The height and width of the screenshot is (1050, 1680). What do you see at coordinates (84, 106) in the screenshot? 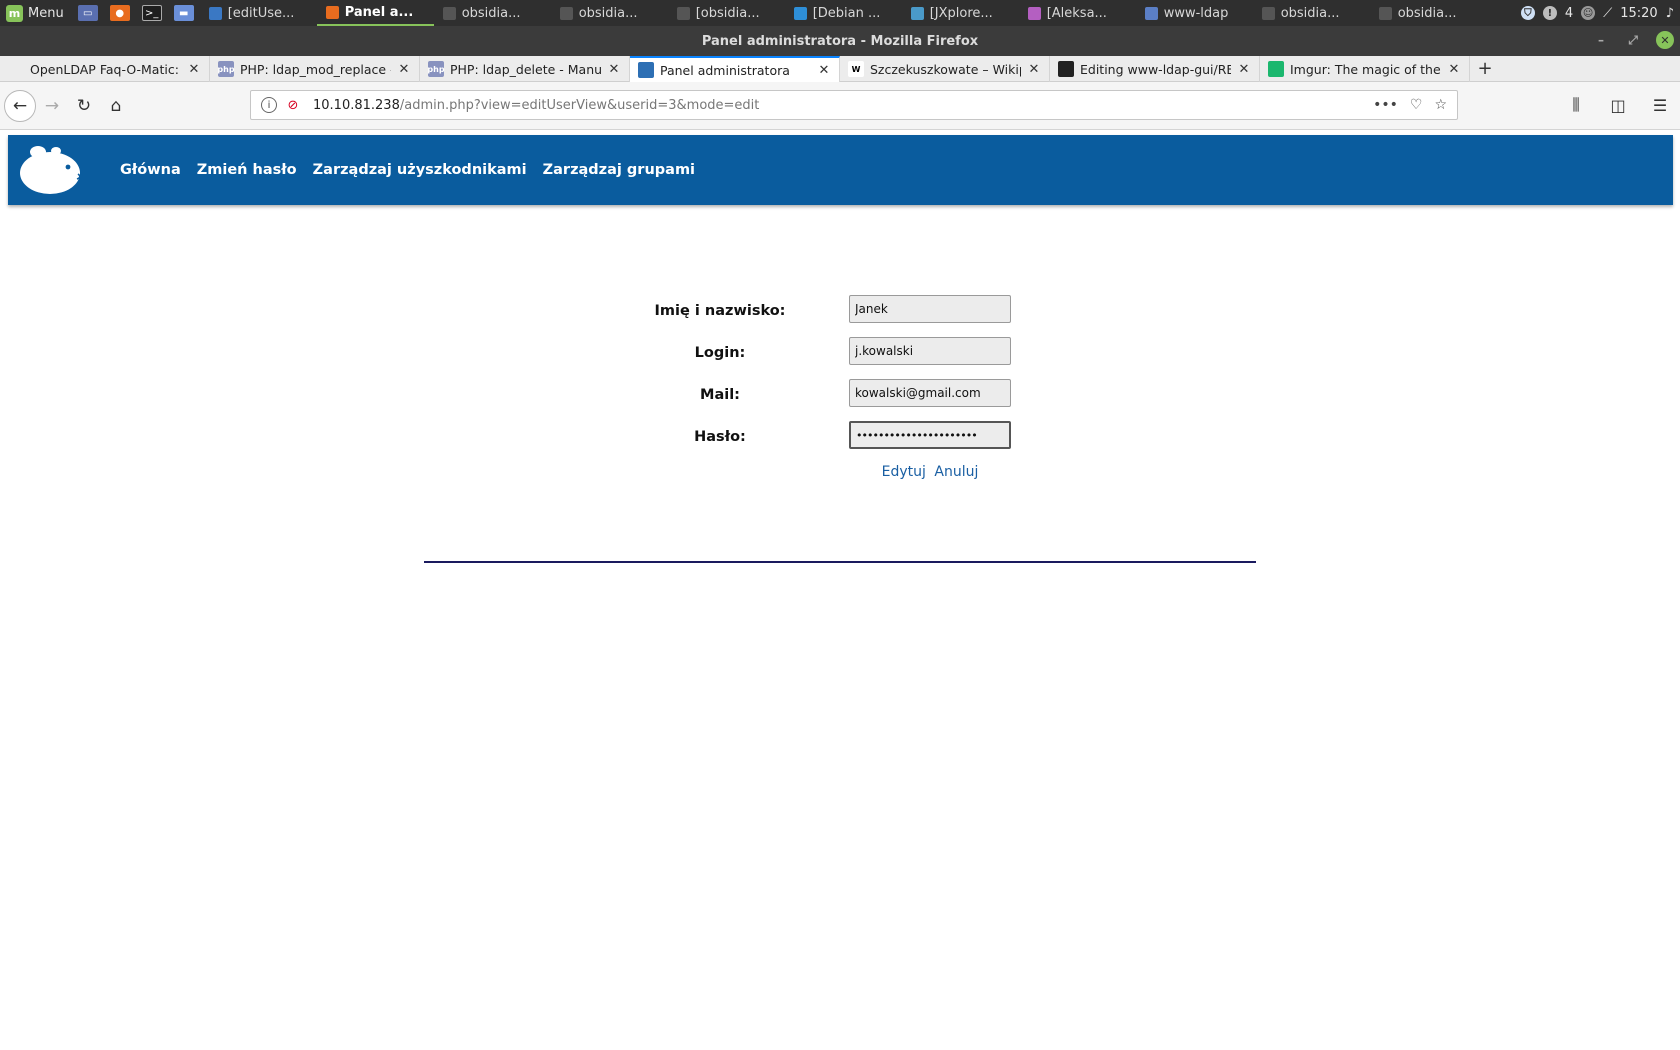
I see `reload-button: ↻` at bounding box center [84, 106].